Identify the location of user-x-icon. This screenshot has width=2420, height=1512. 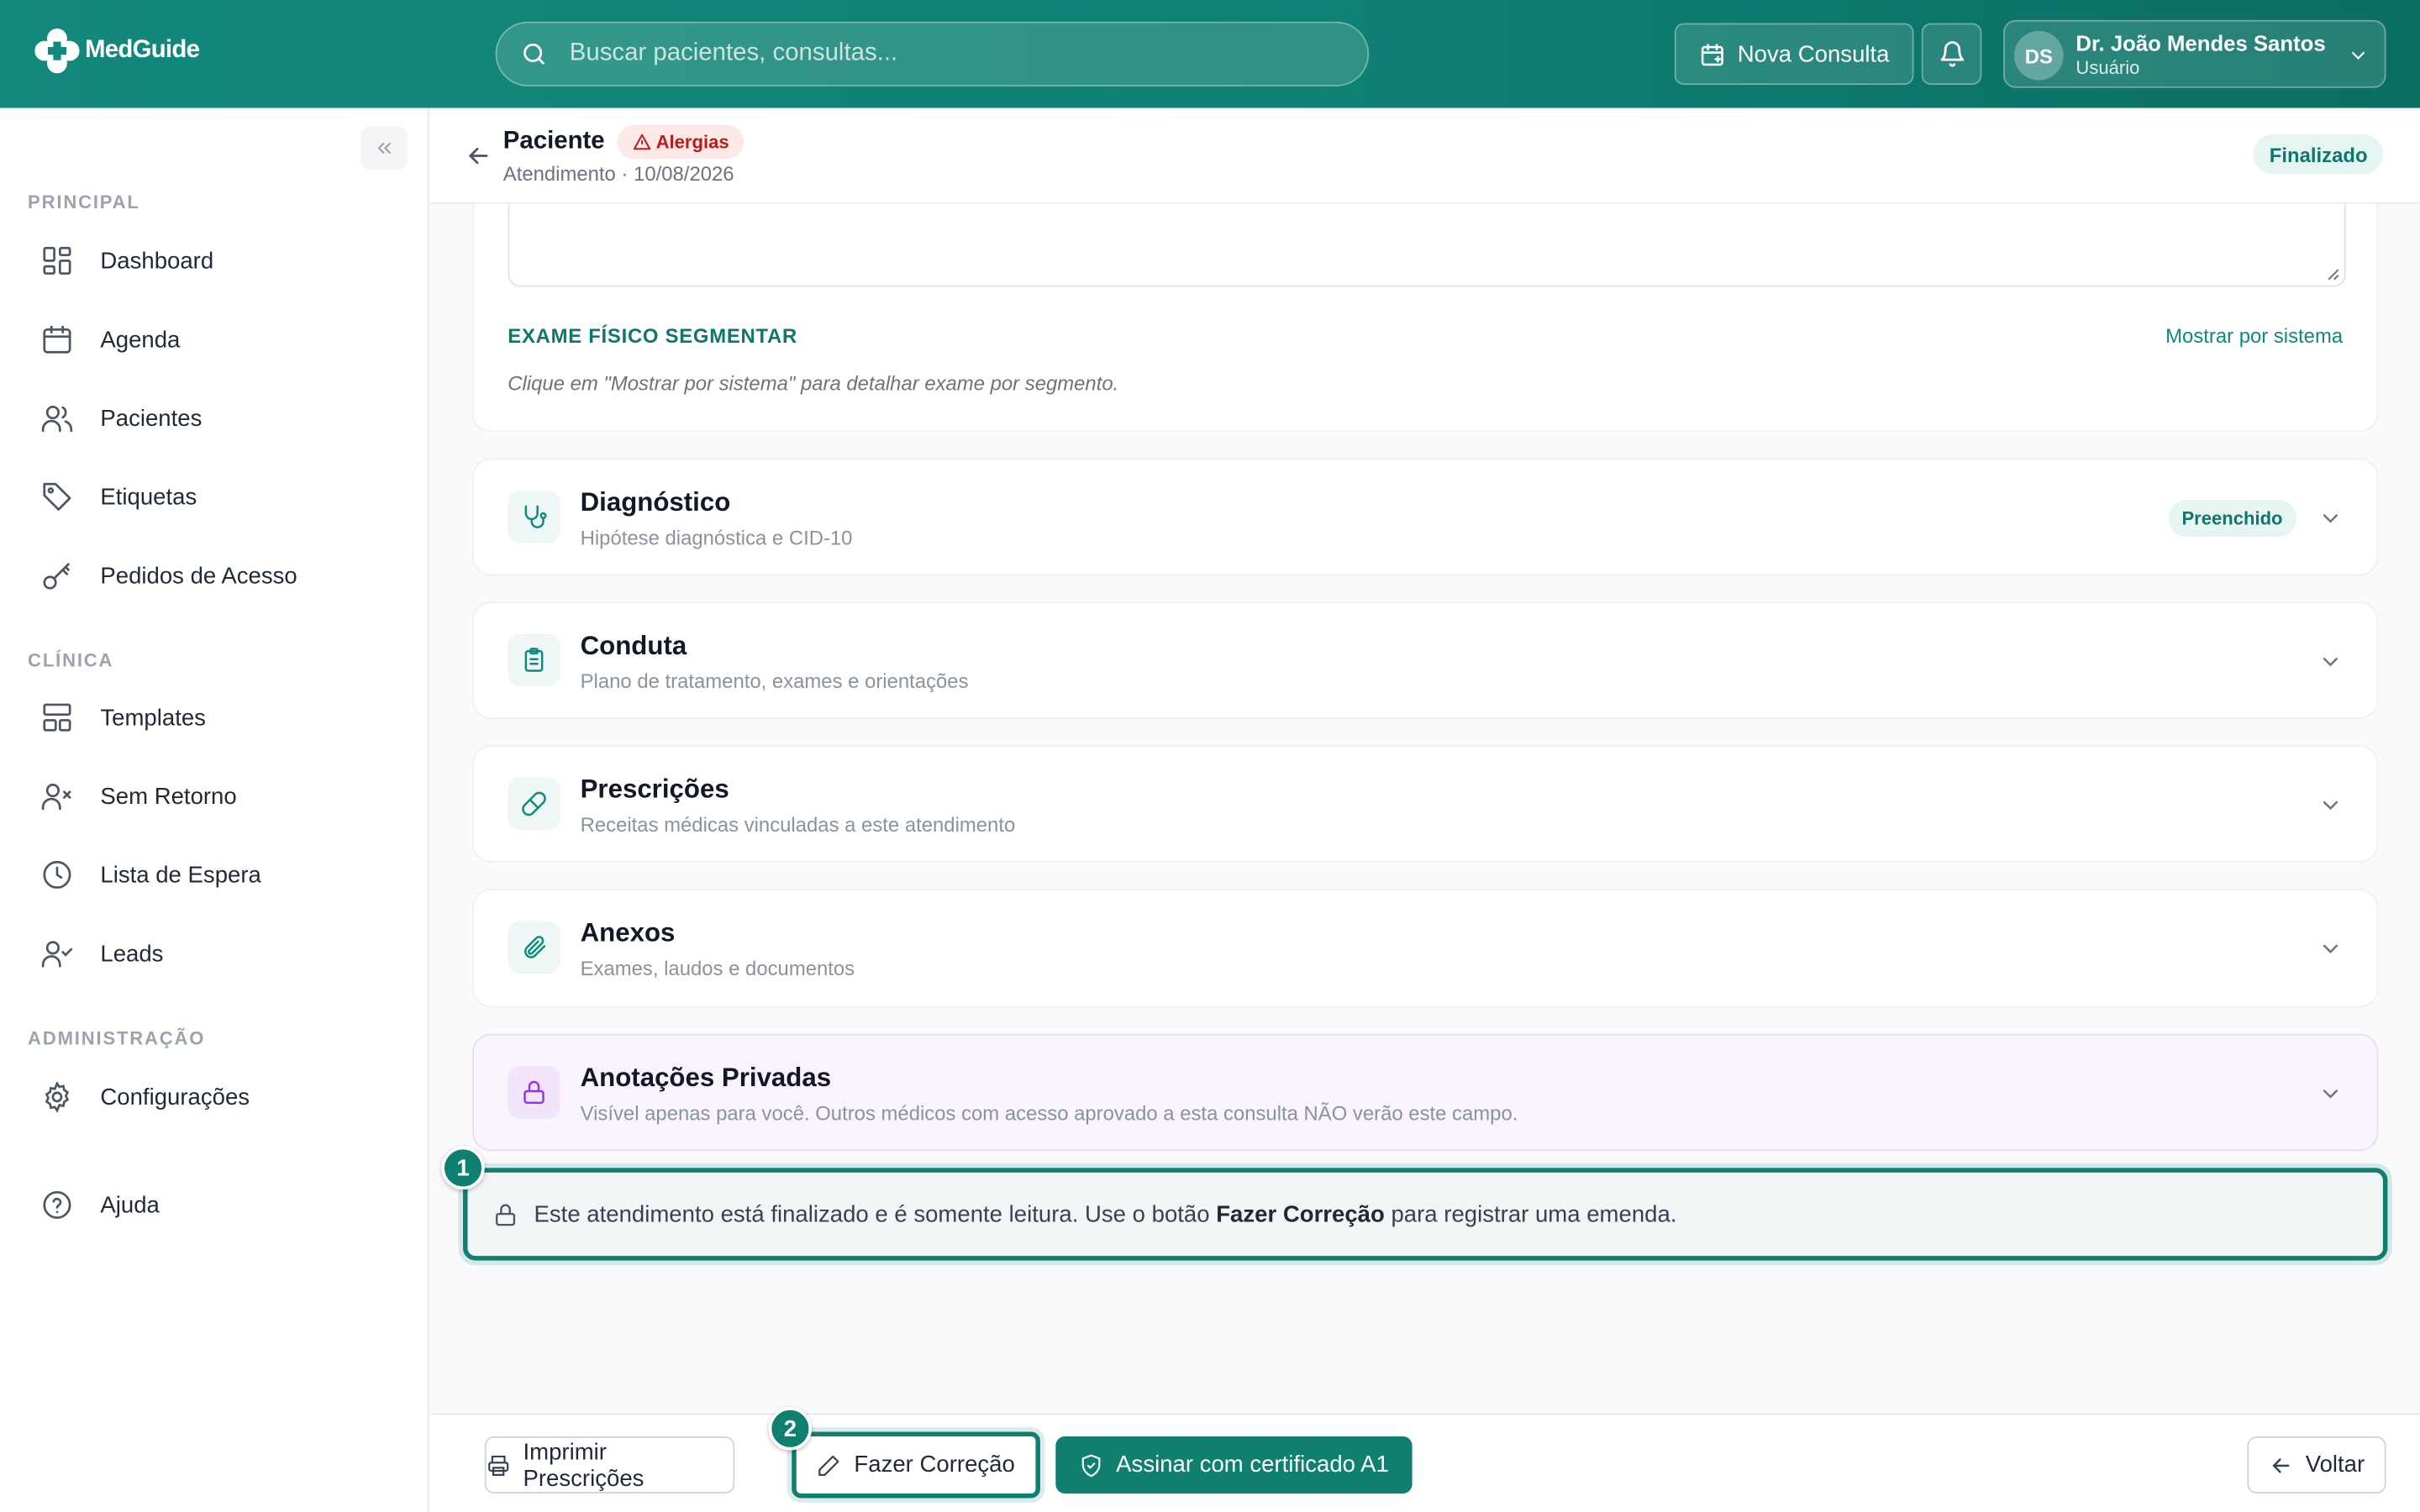
(56, 797).